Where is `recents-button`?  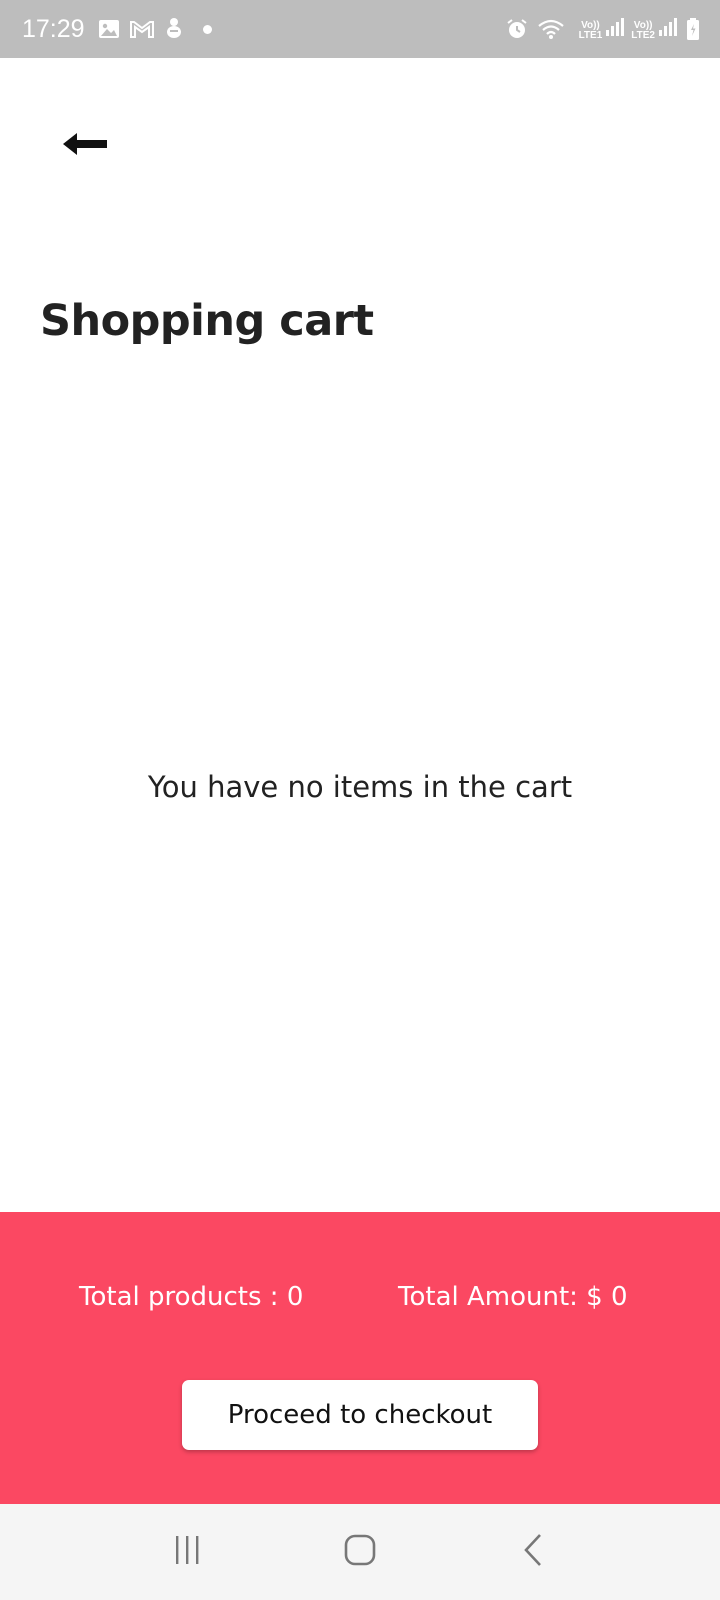
recents-button is located at coordinates (187, 1552).